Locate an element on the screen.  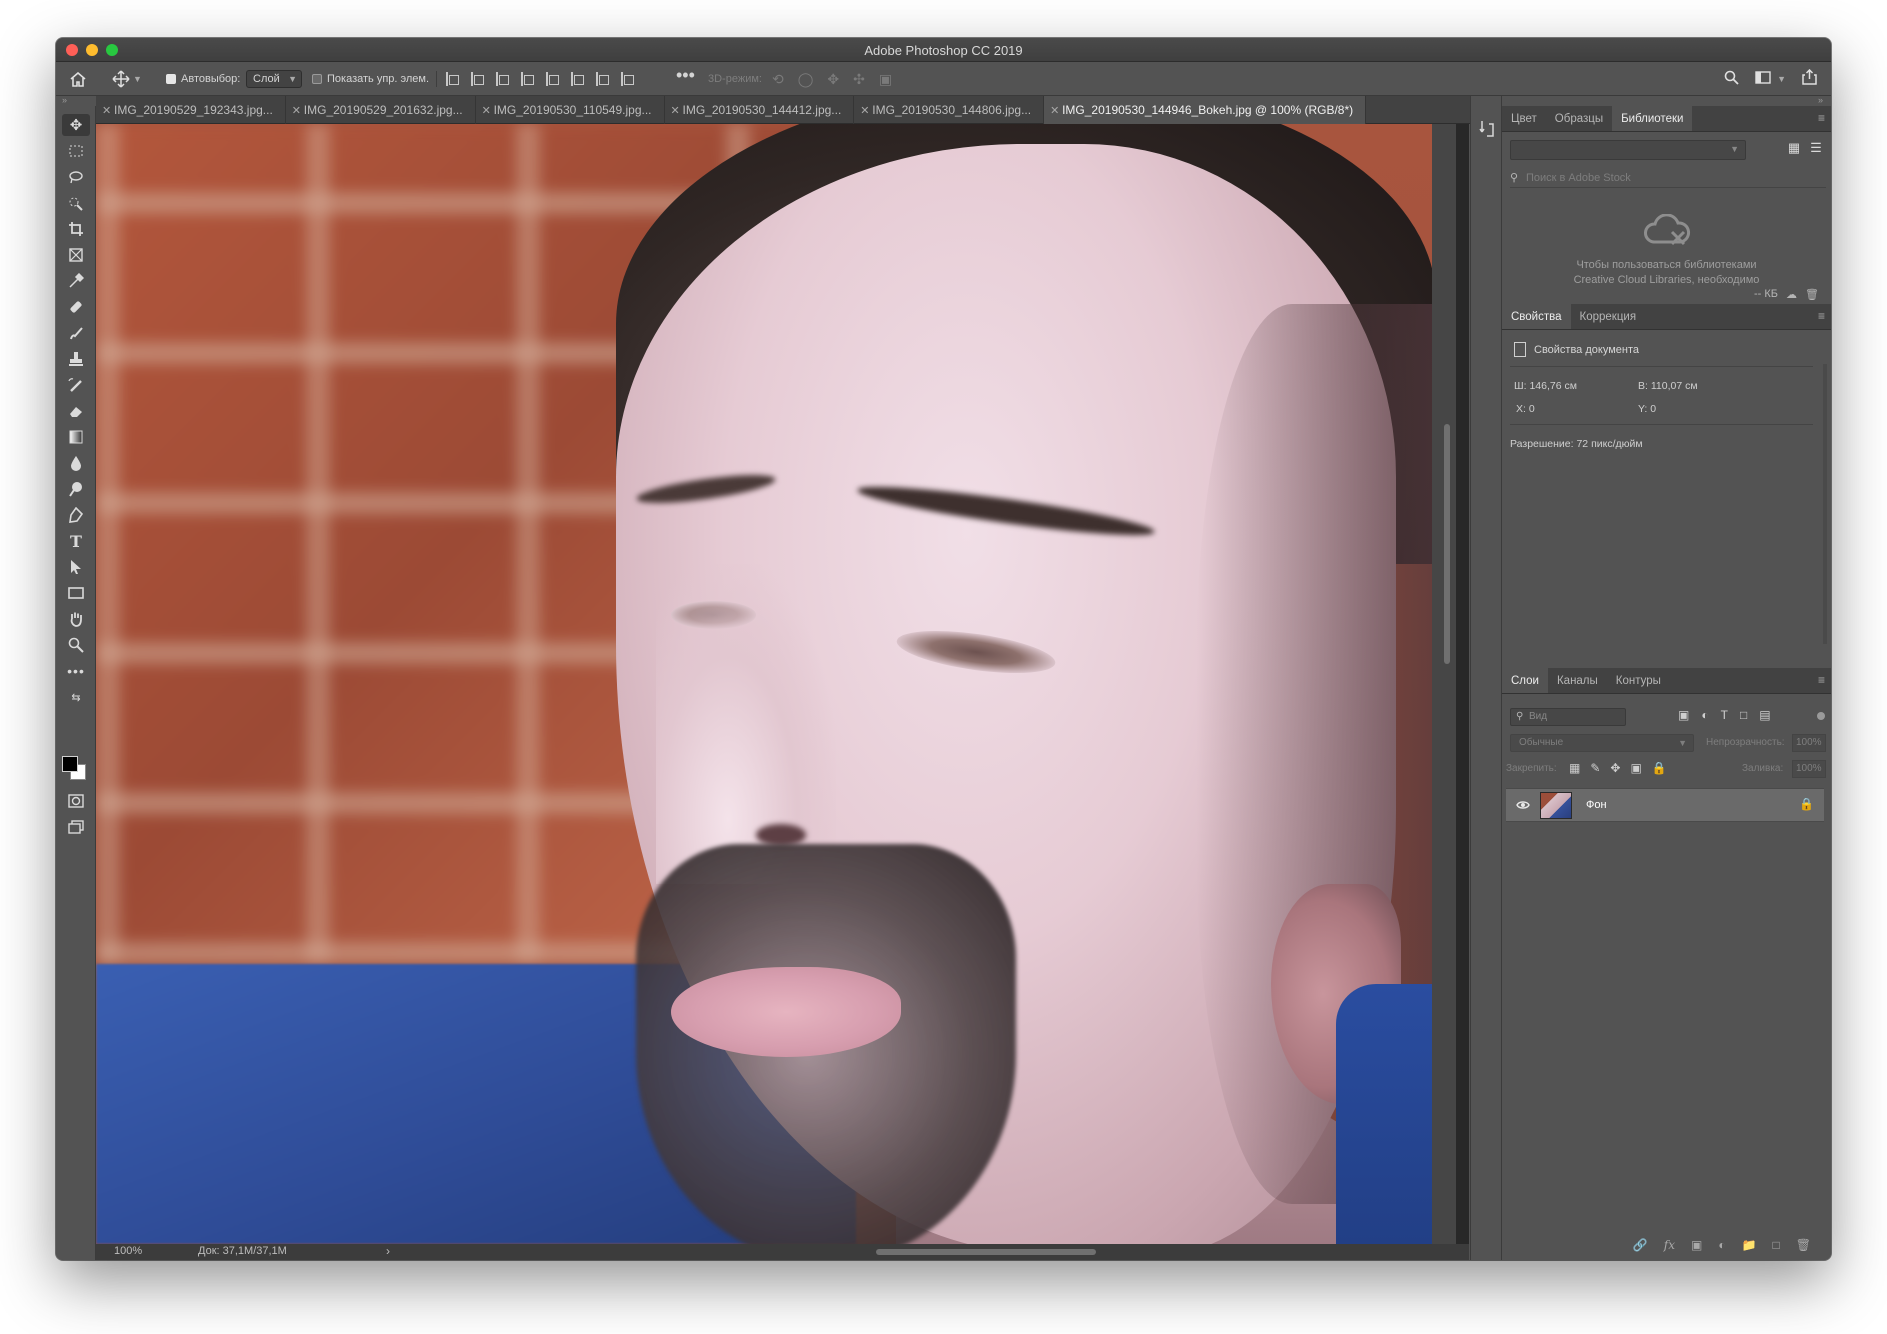
tab-properties: Свойства is located at coordinates (1536, 316).